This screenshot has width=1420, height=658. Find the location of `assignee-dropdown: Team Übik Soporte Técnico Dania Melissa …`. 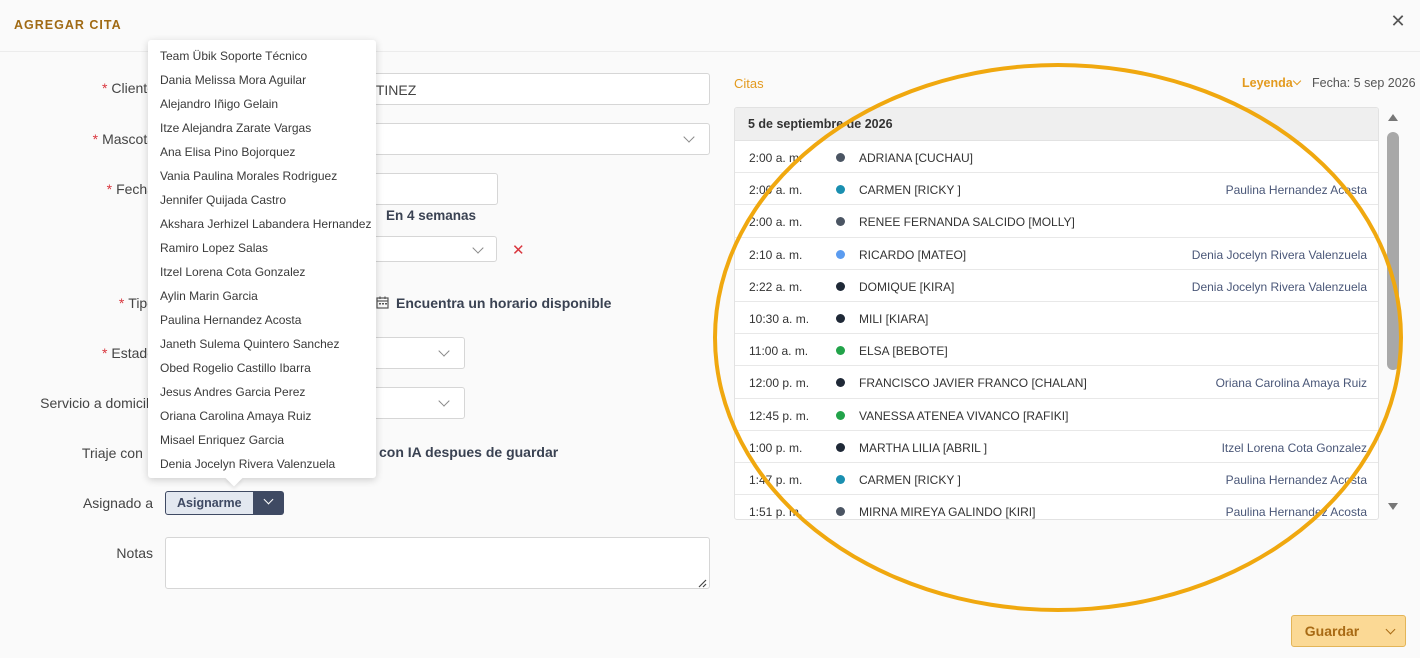

assignee-dropdown: Team Übik Soporte Técnico Dania Melissa … is located at coordinates (262, 263).